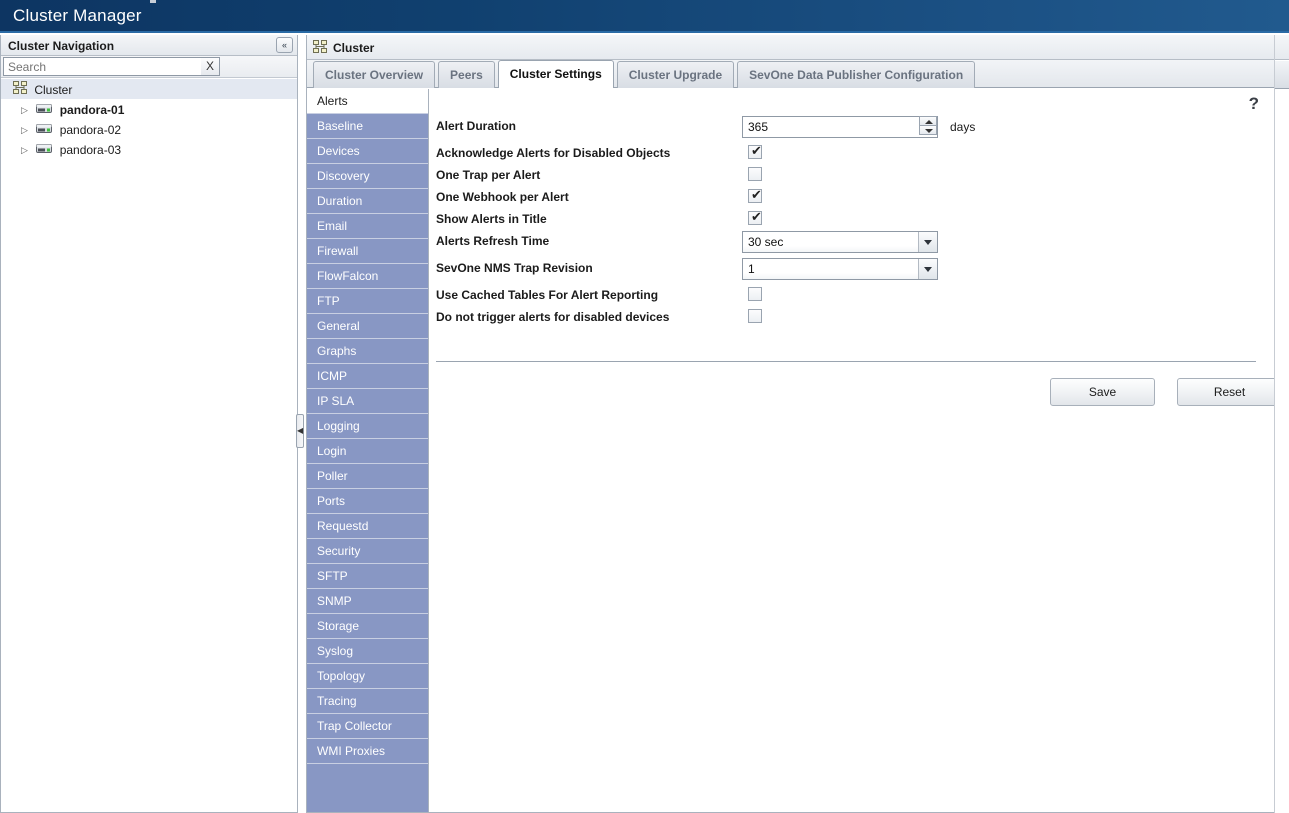  I want to click on tab-sevone-data-publisher-configuration: SevOne Data Publisher Configuration, so click(856, 74).